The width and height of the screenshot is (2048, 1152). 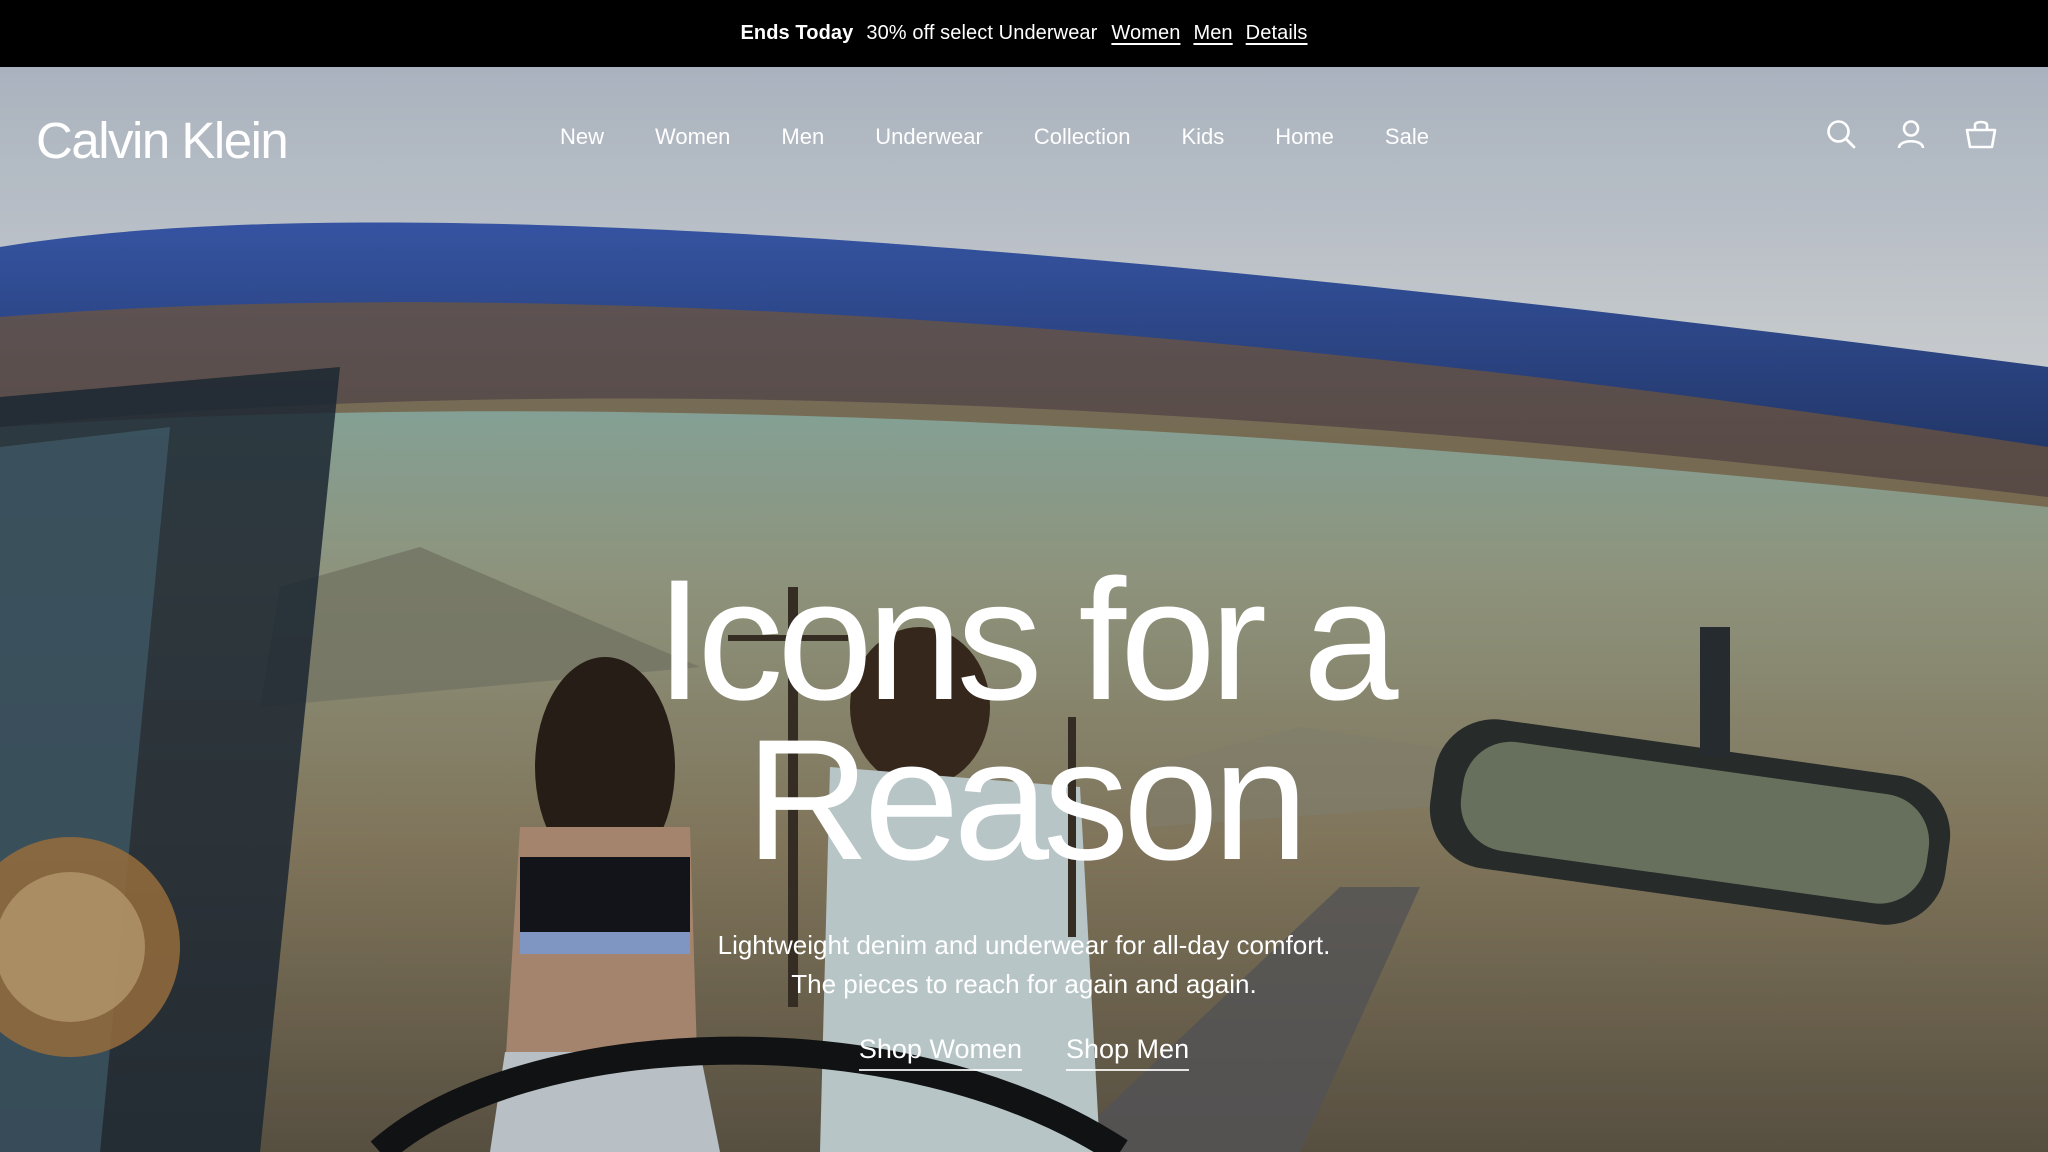 What do you see at coordinates (1212, 33) in the screenshot?
I see `promo-link-men: Men` at bounding box center [1212, 33].